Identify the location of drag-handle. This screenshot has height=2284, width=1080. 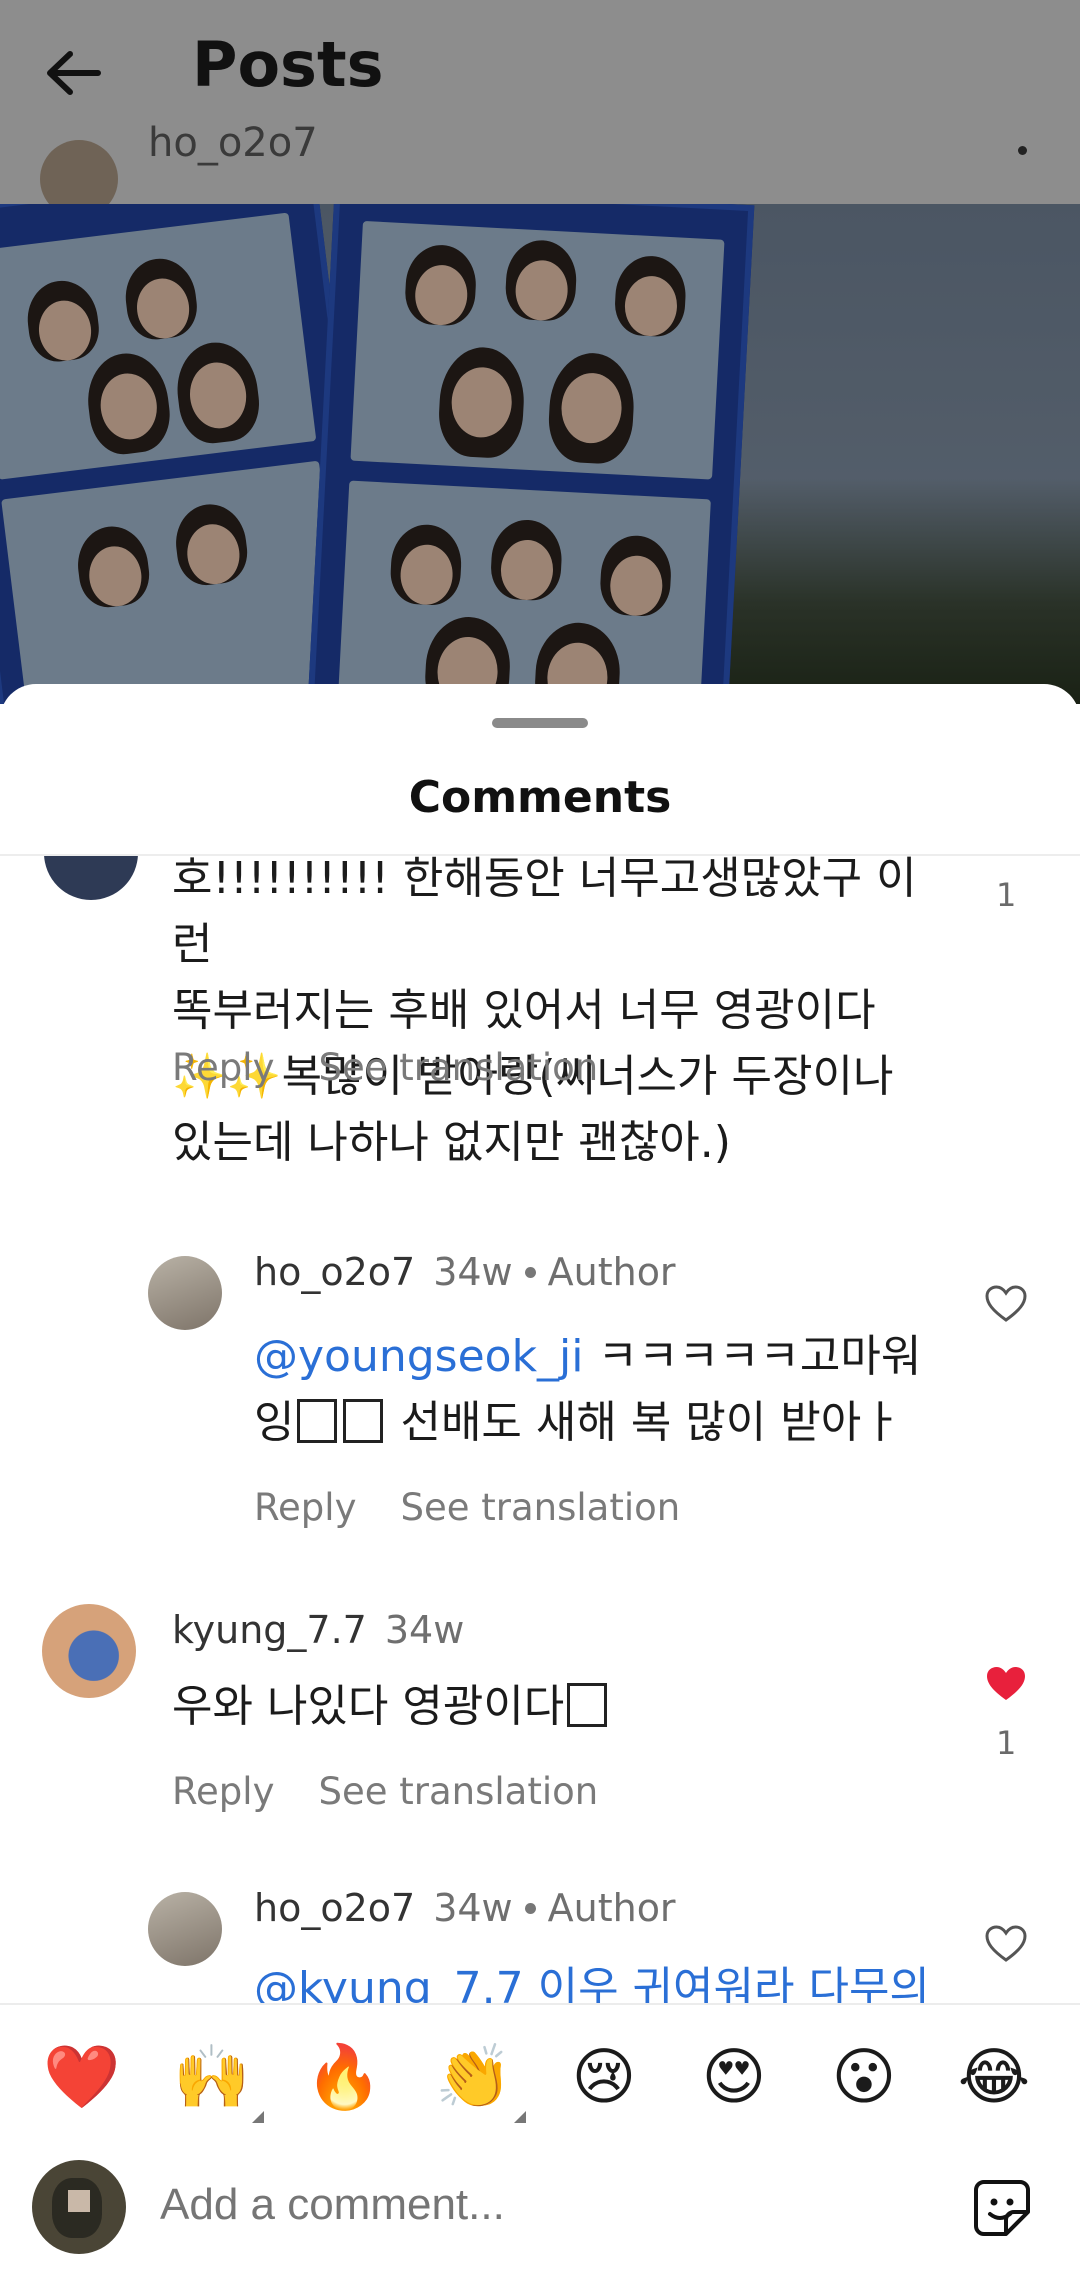
(540, 723).